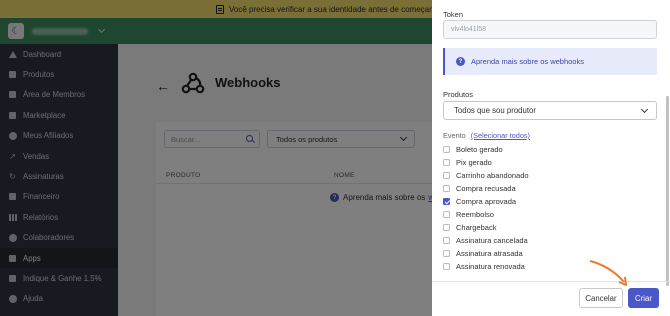 Image resolution: width=670 pixels, height=316 pixels. I want to click on info-callout: ? Aprenda mais sobre os webhooks, so click(550, 61).